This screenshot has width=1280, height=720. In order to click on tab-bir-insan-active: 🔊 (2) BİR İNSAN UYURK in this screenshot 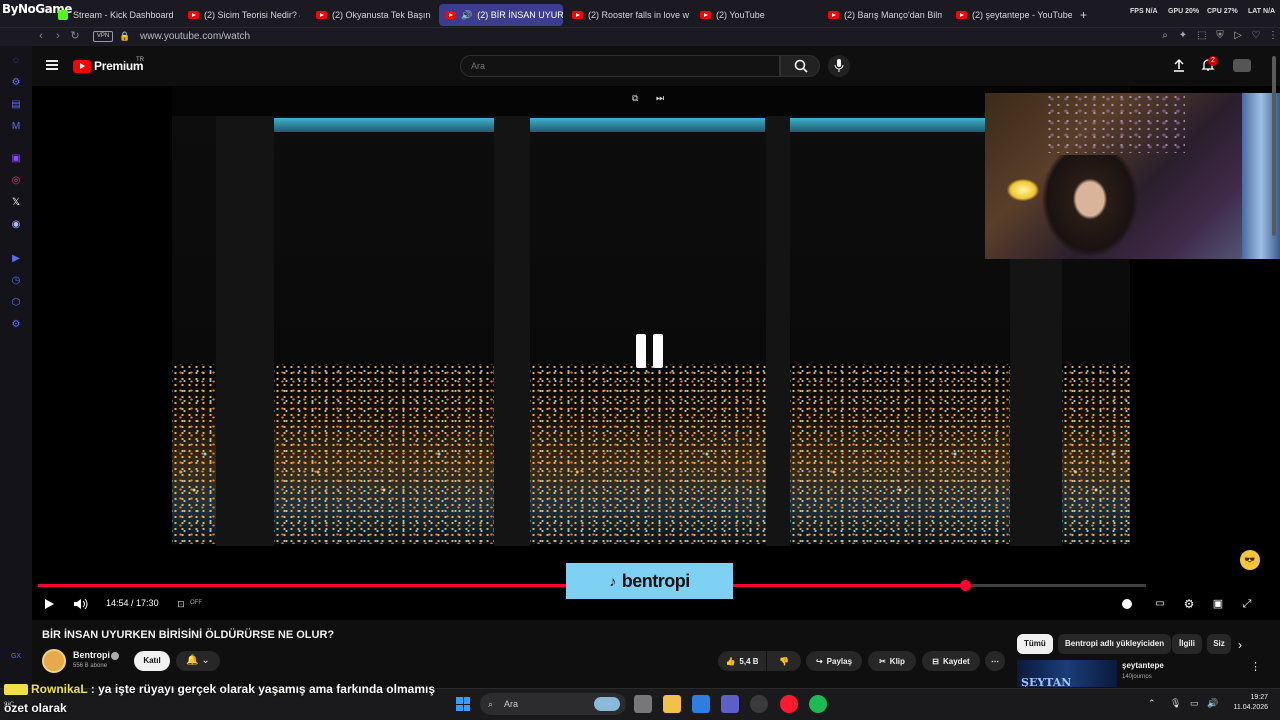, I will do `click(501, 15)`.